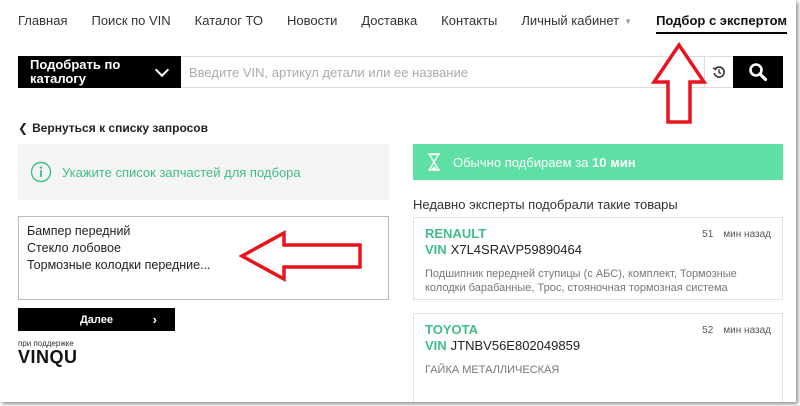 This screenshot has height=406, width=800. What do you see at coordinates (708, 330) in the screenshot?
I see `card-time-minutes: 52` at bounding box center [708, 330].